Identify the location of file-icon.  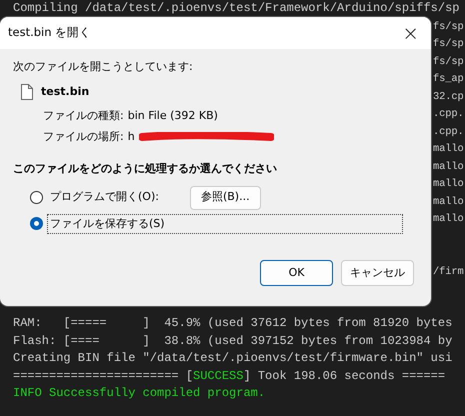
(27, 92).